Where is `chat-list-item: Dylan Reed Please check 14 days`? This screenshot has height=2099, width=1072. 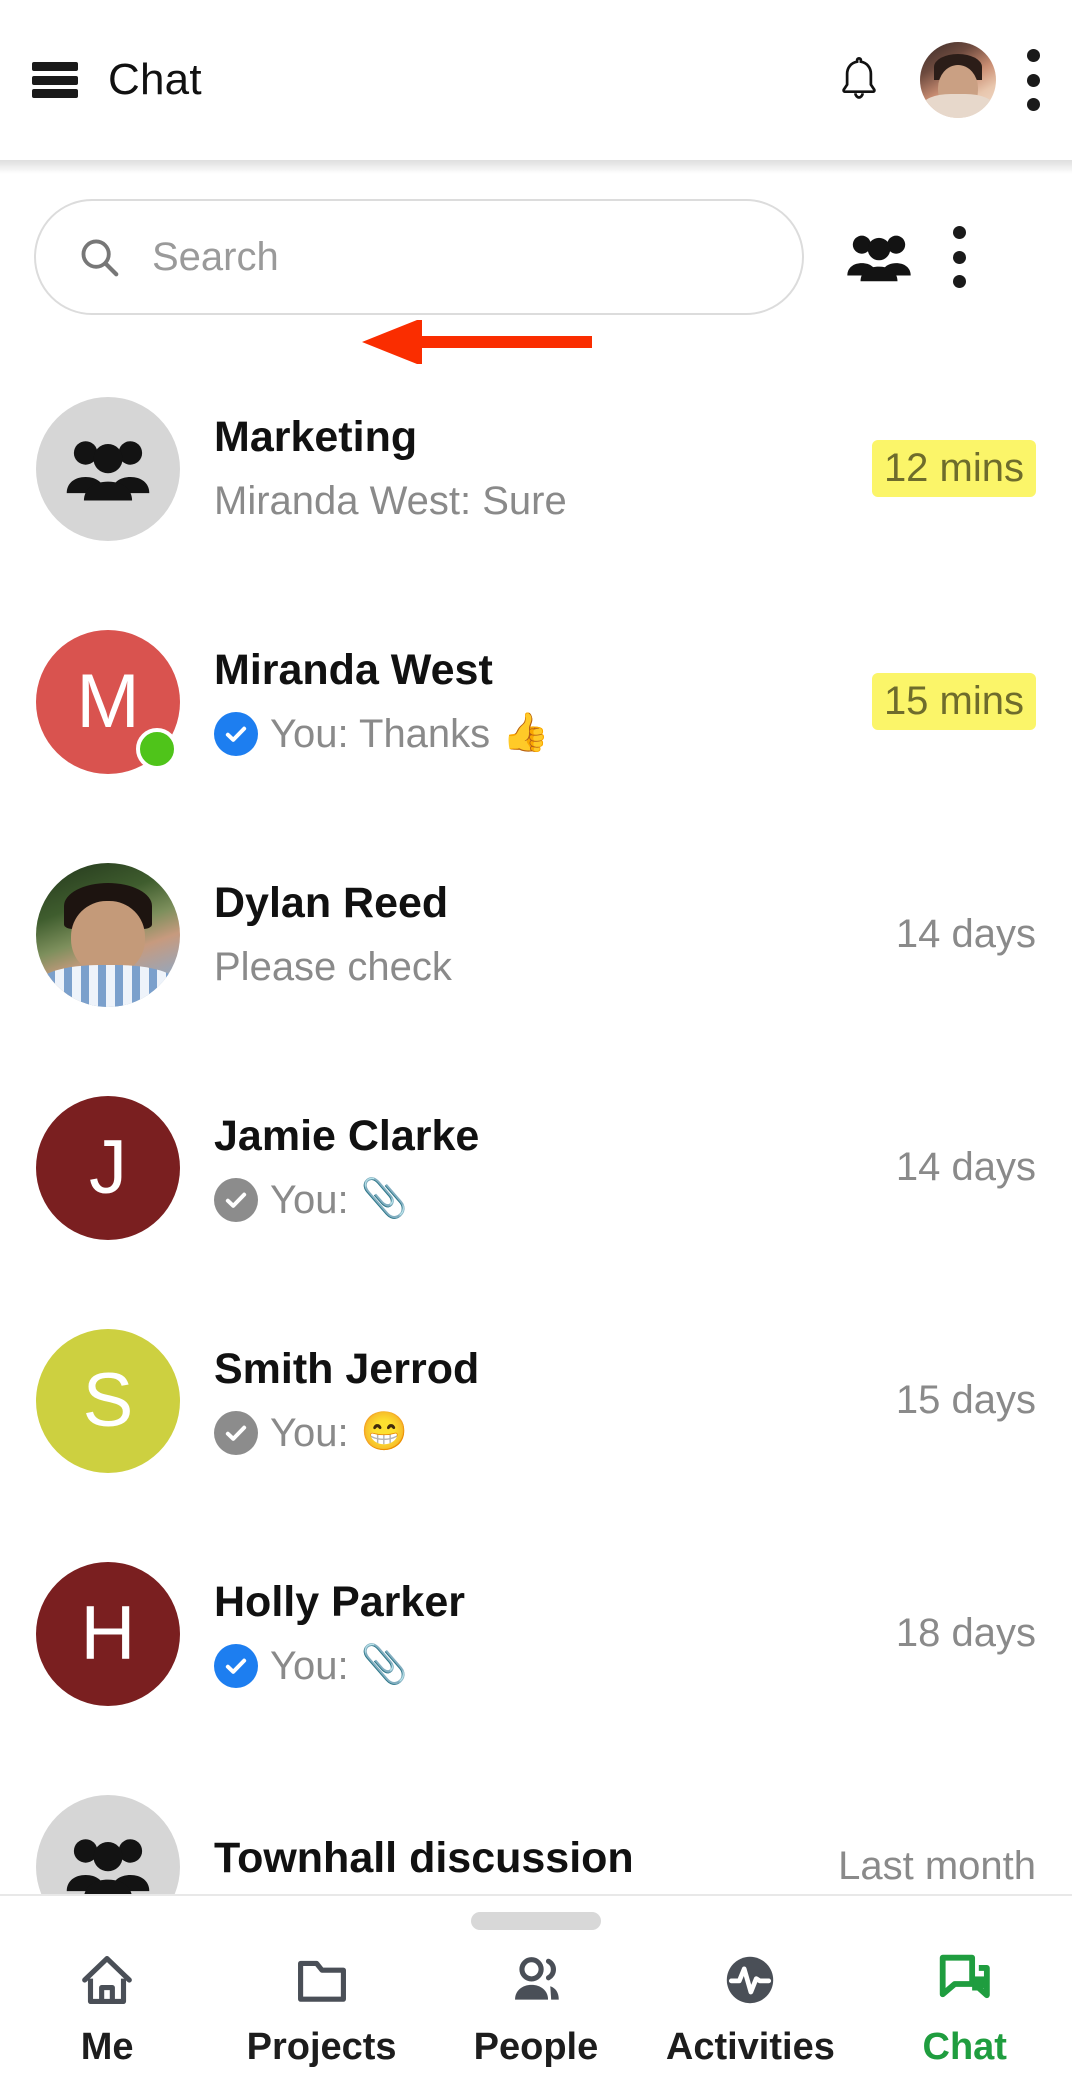
chat-list-item: Dylan Reed Please check 14 days is located at coordinates (536, 934).